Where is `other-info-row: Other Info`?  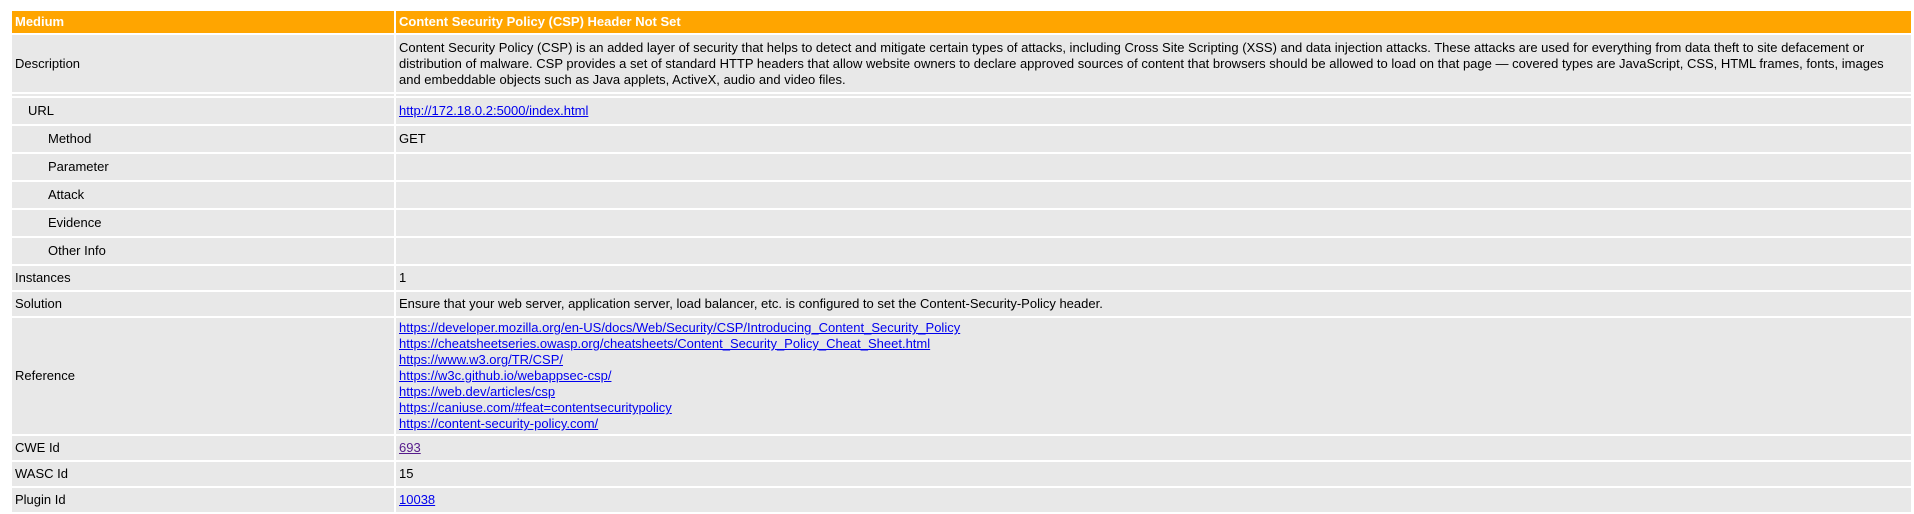 other-info-row: Other Info is located at coordinates (961, 251).